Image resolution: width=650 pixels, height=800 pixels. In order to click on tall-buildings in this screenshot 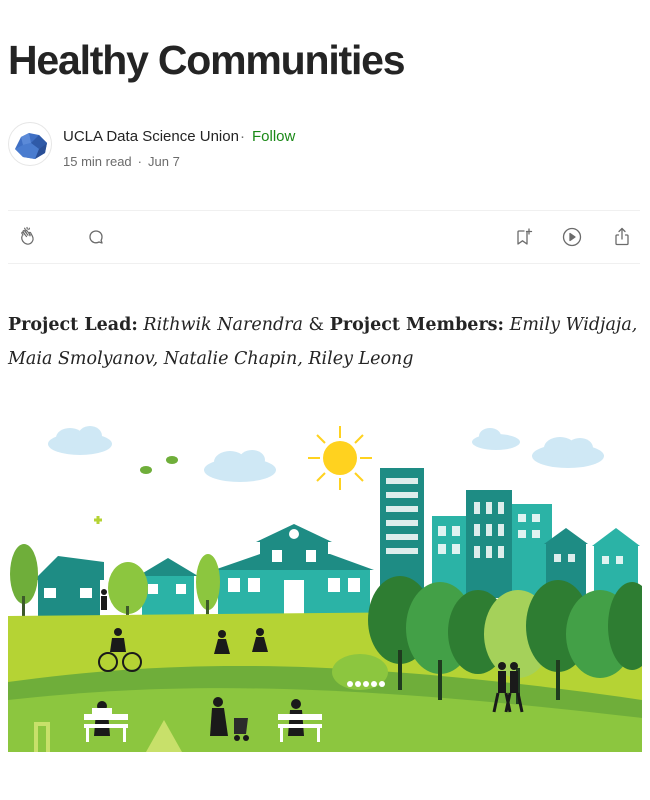, I will do `click(510, 534)`.